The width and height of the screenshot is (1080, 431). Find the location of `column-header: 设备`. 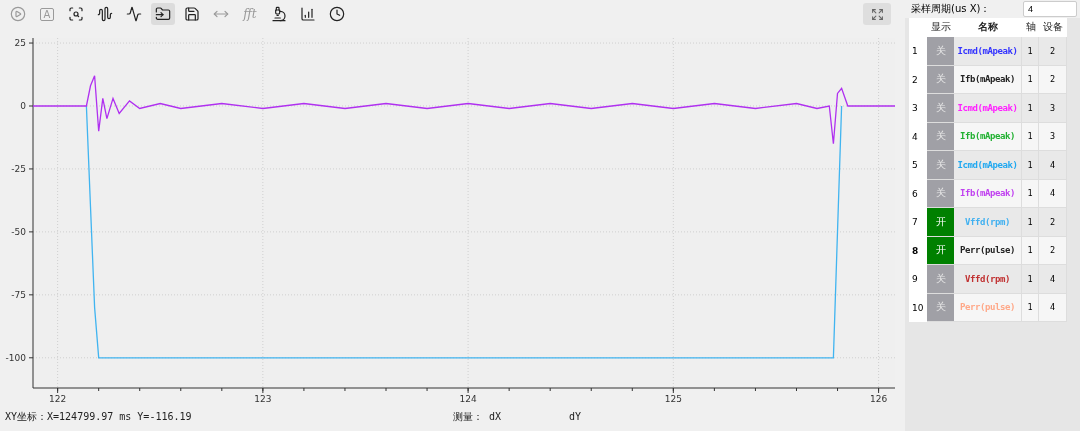

column-header: 设备 is located at coordinates (1053, 27).